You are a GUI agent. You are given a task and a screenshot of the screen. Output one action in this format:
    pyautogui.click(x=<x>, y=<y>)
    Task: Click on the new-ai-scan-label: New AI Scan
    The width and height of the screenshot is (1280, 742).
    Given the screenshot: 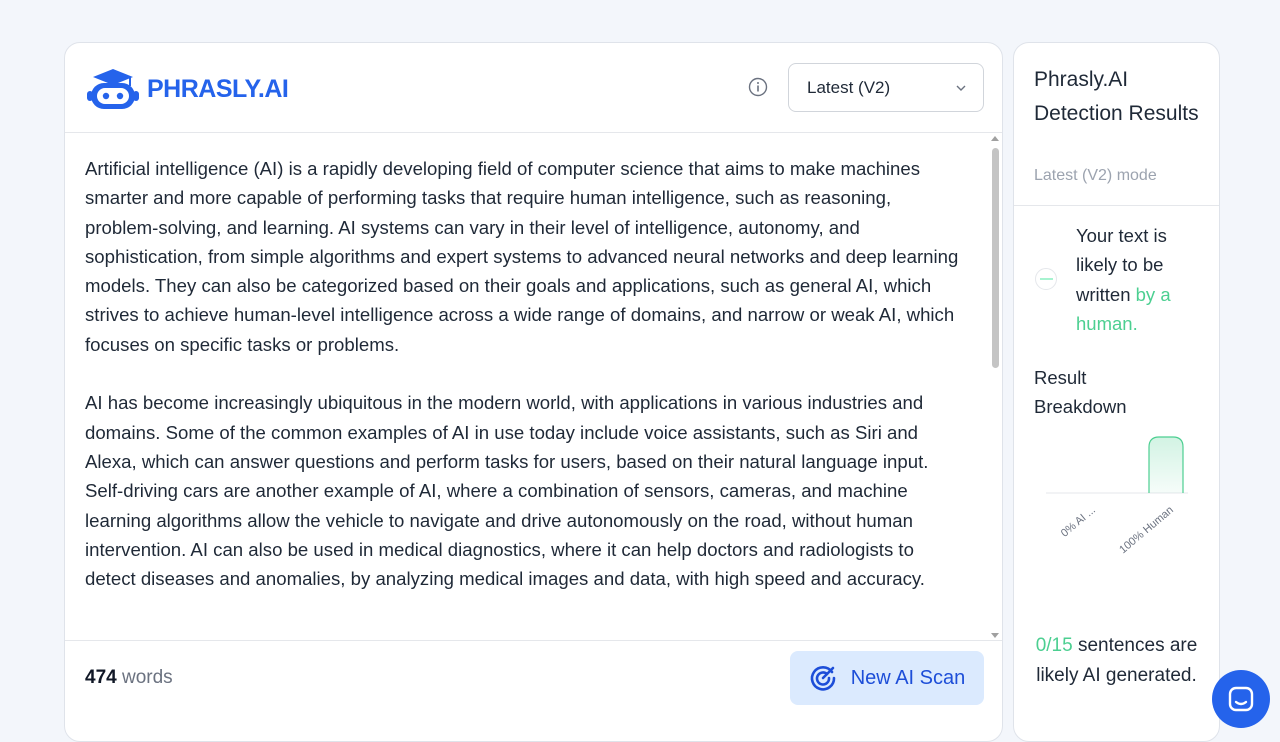 What is the action you would take?
    pyautogui.click(x=908, y=677)
    